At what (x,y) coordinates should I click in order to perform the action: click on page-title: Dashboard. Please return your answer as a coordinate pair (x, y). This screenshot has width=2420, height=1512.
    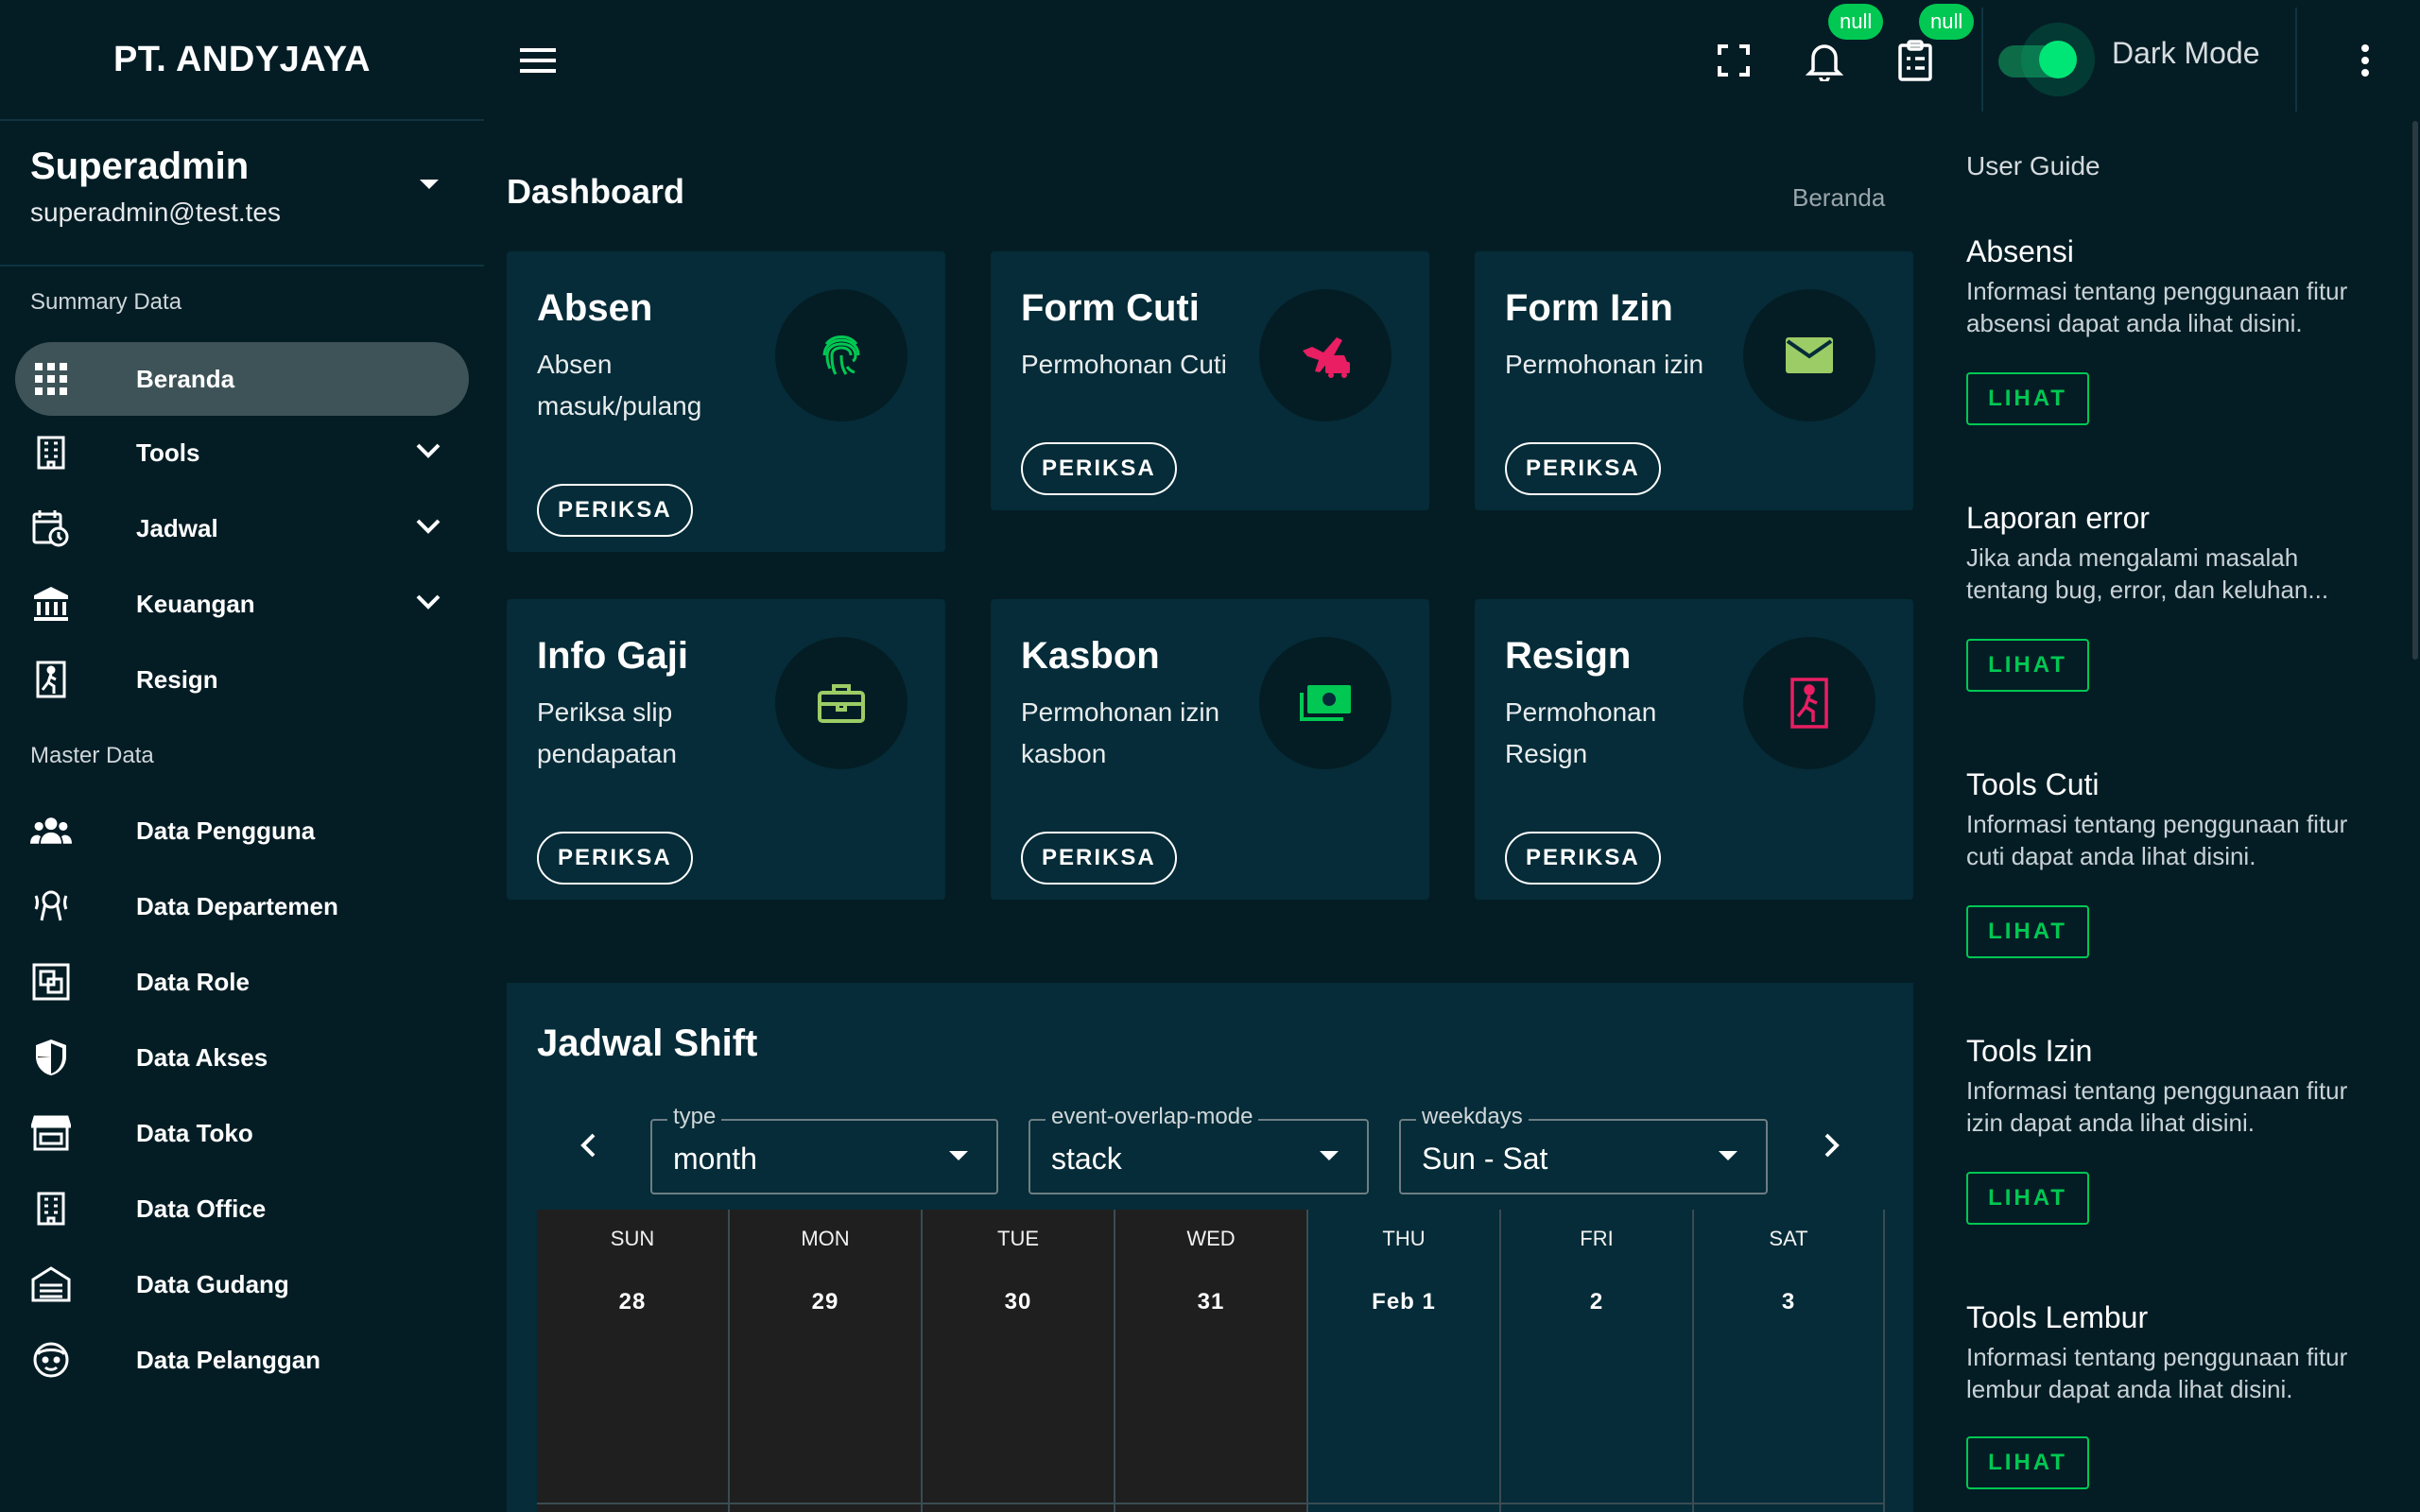
    Looking at the image, I should click on (596, 191).